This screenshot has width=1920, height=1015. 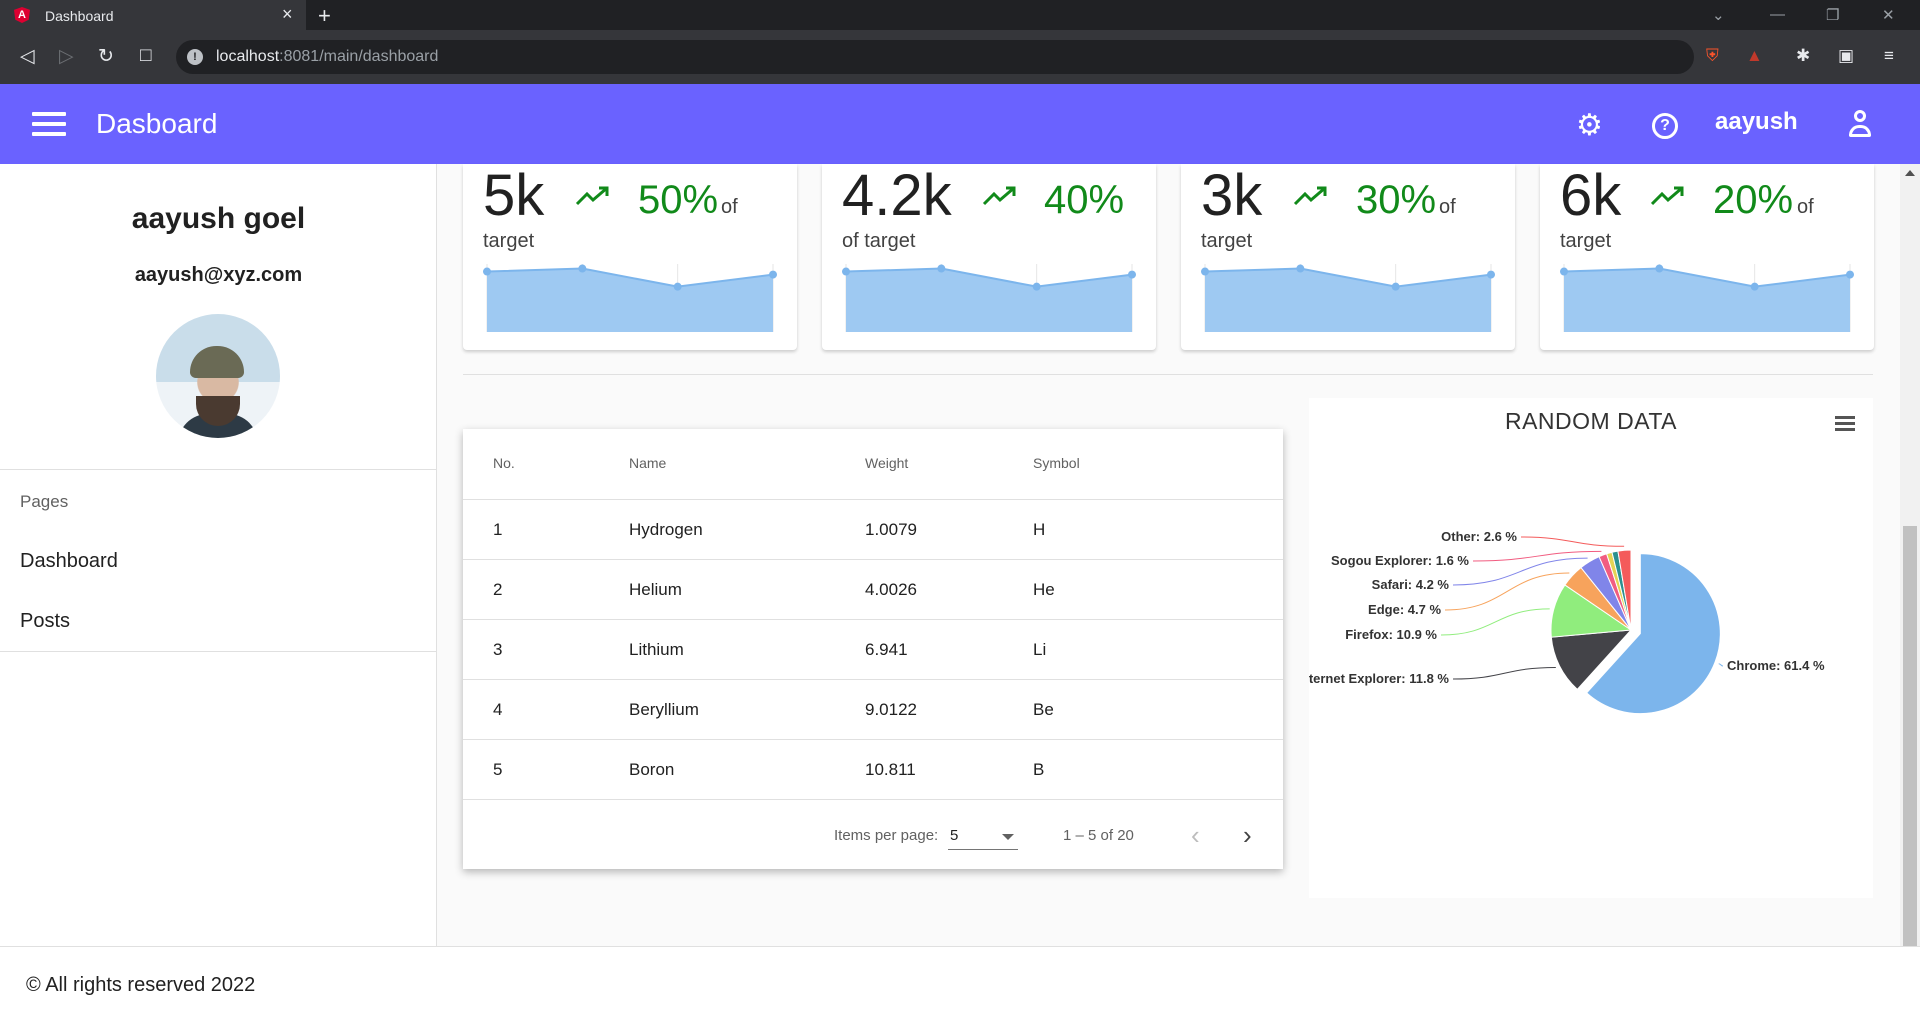 I want to click on username-label: aayush, so click(x=1756, y=122).